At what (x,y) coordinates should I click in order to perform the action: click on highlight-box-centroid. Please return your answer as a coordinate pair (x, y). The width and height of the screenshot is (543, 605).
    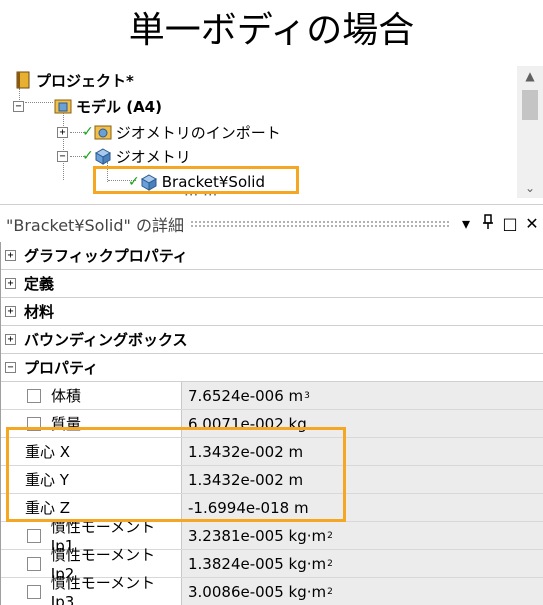
    Looking at the image, I should click on (176, 474).